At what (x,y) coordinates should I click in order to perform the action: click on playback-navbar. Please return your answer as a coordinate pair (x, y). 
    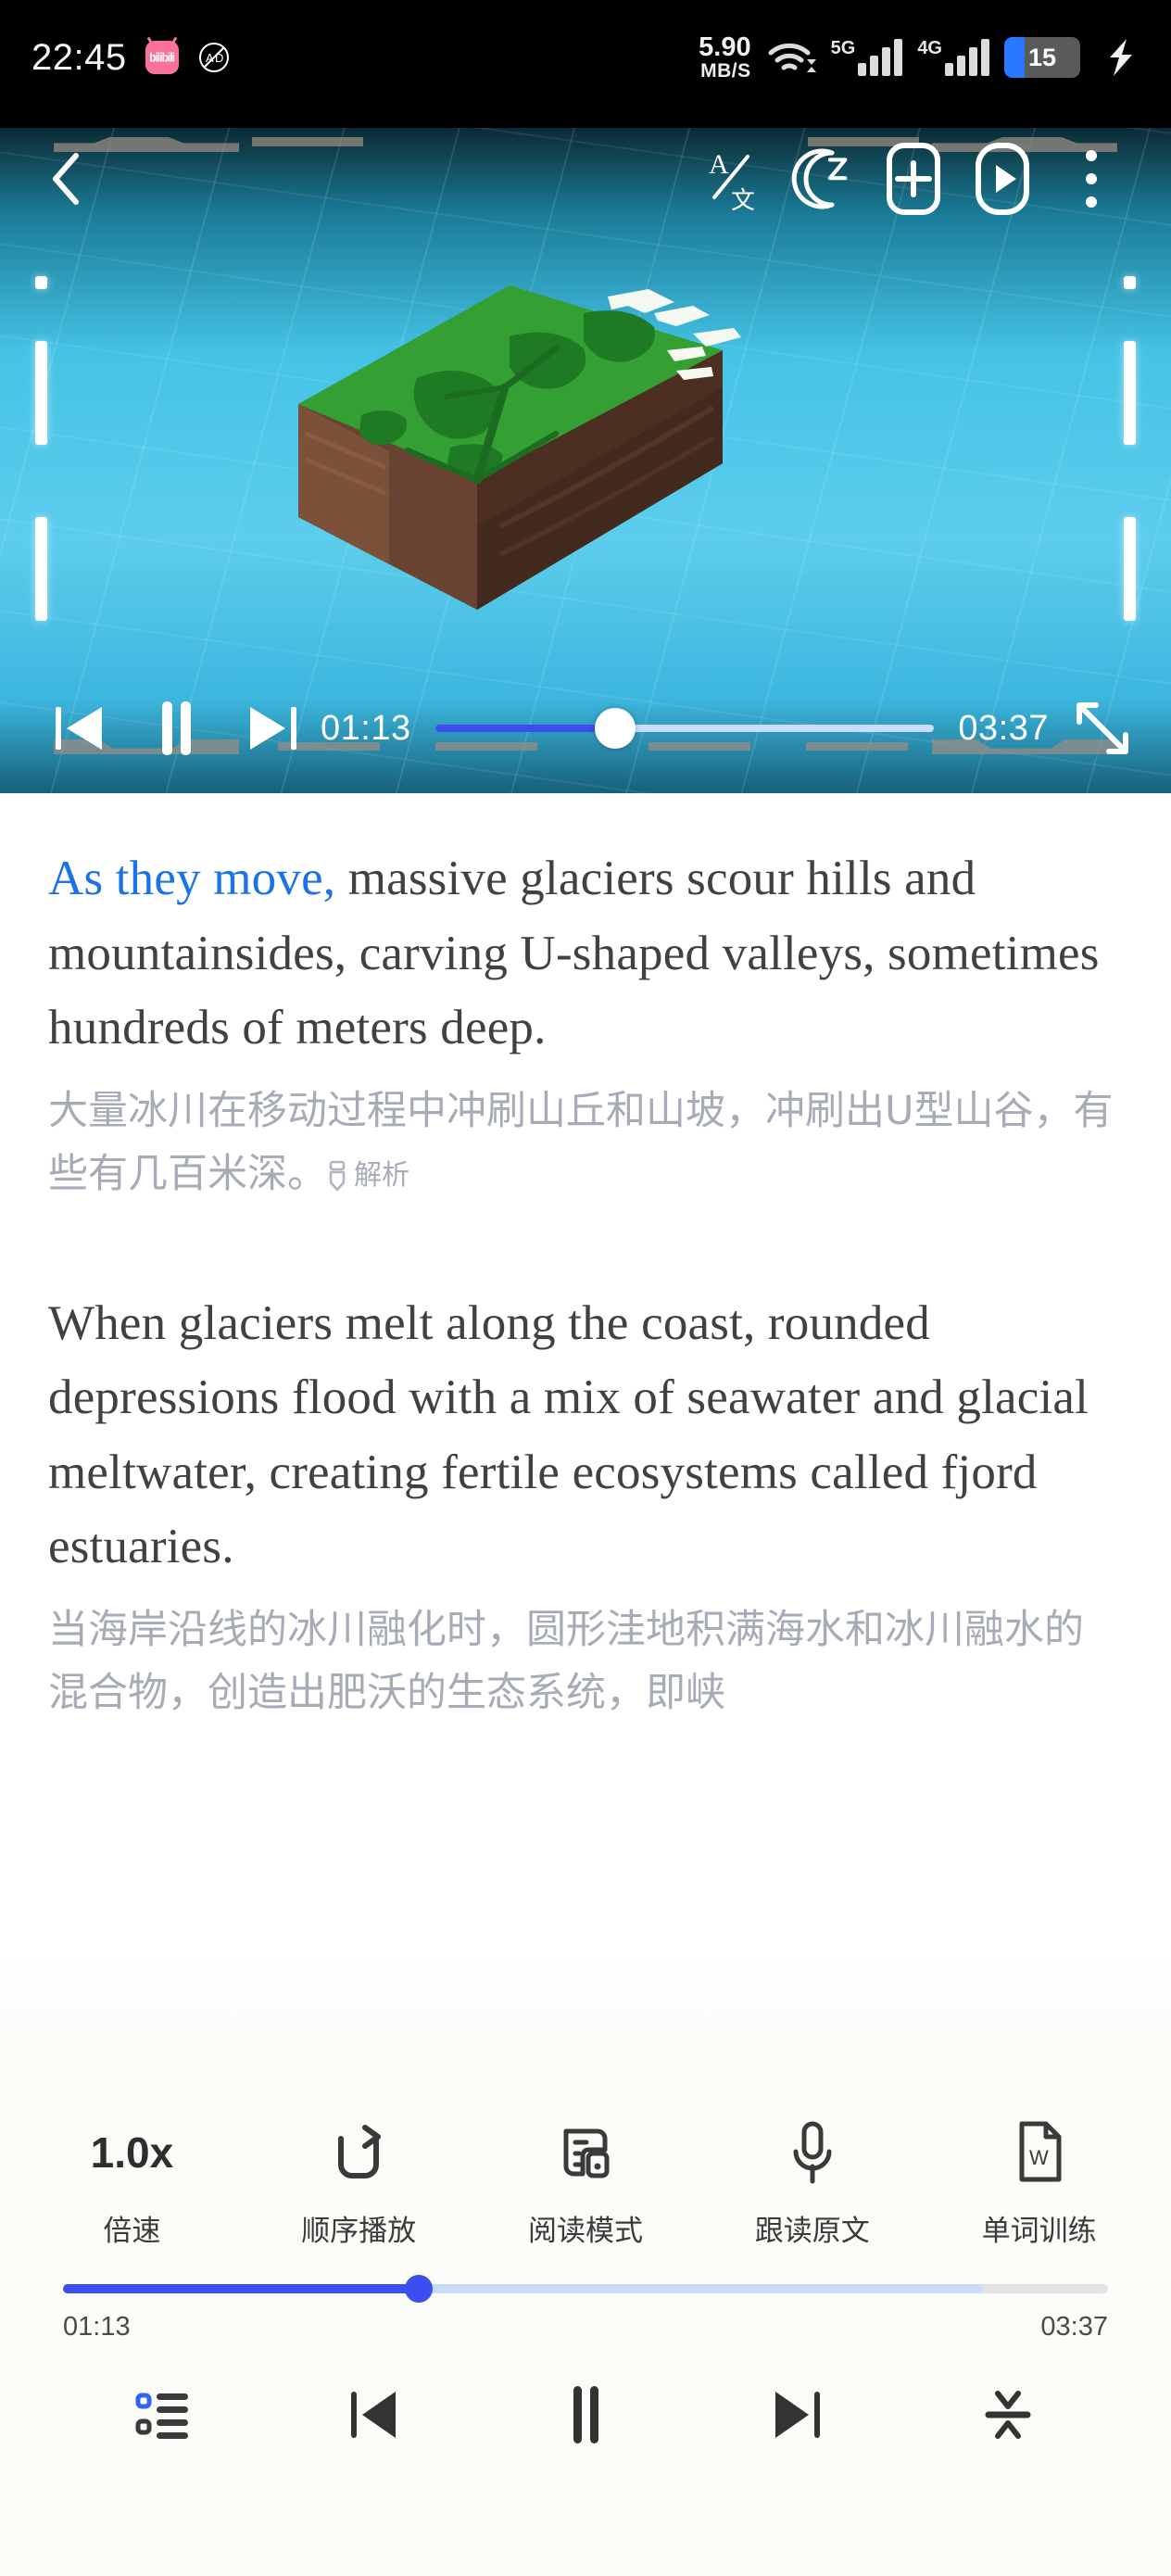
    Looking at the image, I should click on (585, 2400).